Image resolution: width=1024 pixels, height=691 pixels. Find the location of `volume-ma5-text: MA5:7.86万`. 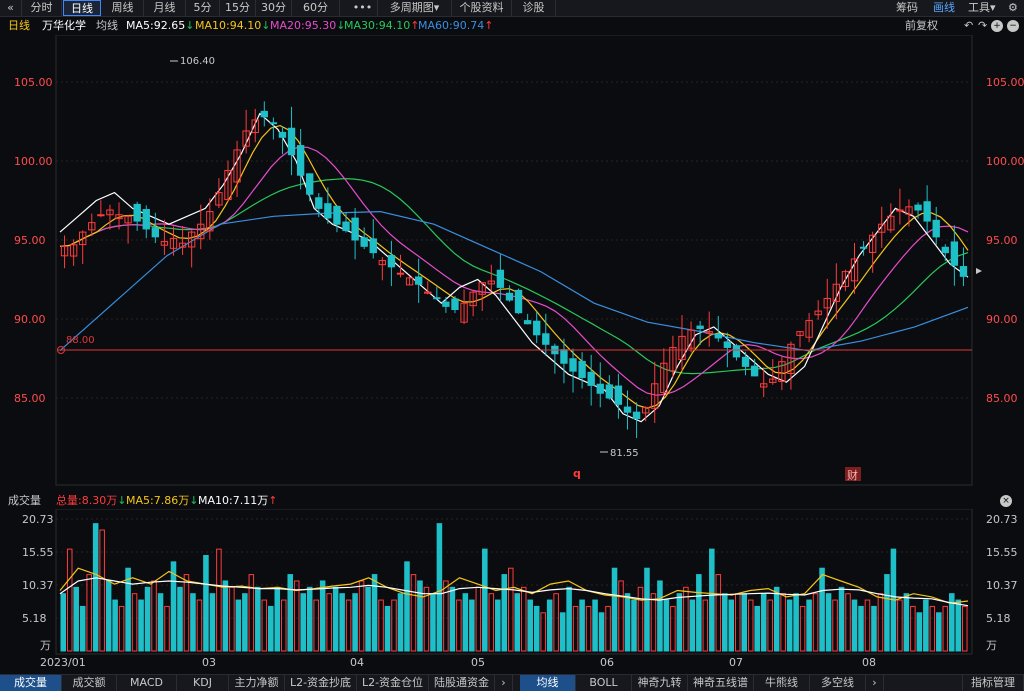

volume-ma5-text: MA5:7.86万 is located at coordinates (158, 500).